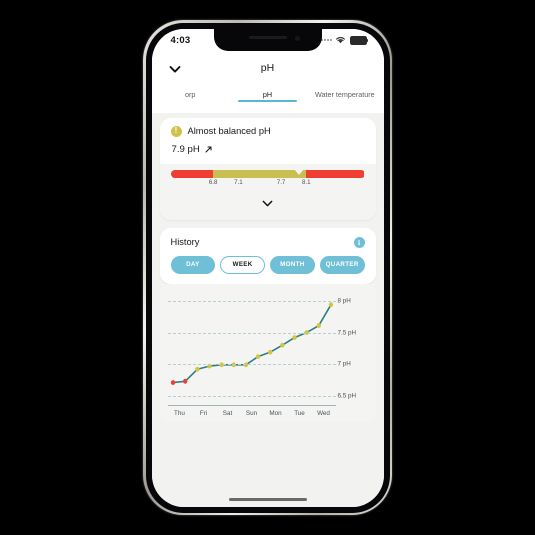  What do you see at coordinates (267, 203) in the screenshot?
I see `chevron-down-icon` at bounding box center [267, 203].